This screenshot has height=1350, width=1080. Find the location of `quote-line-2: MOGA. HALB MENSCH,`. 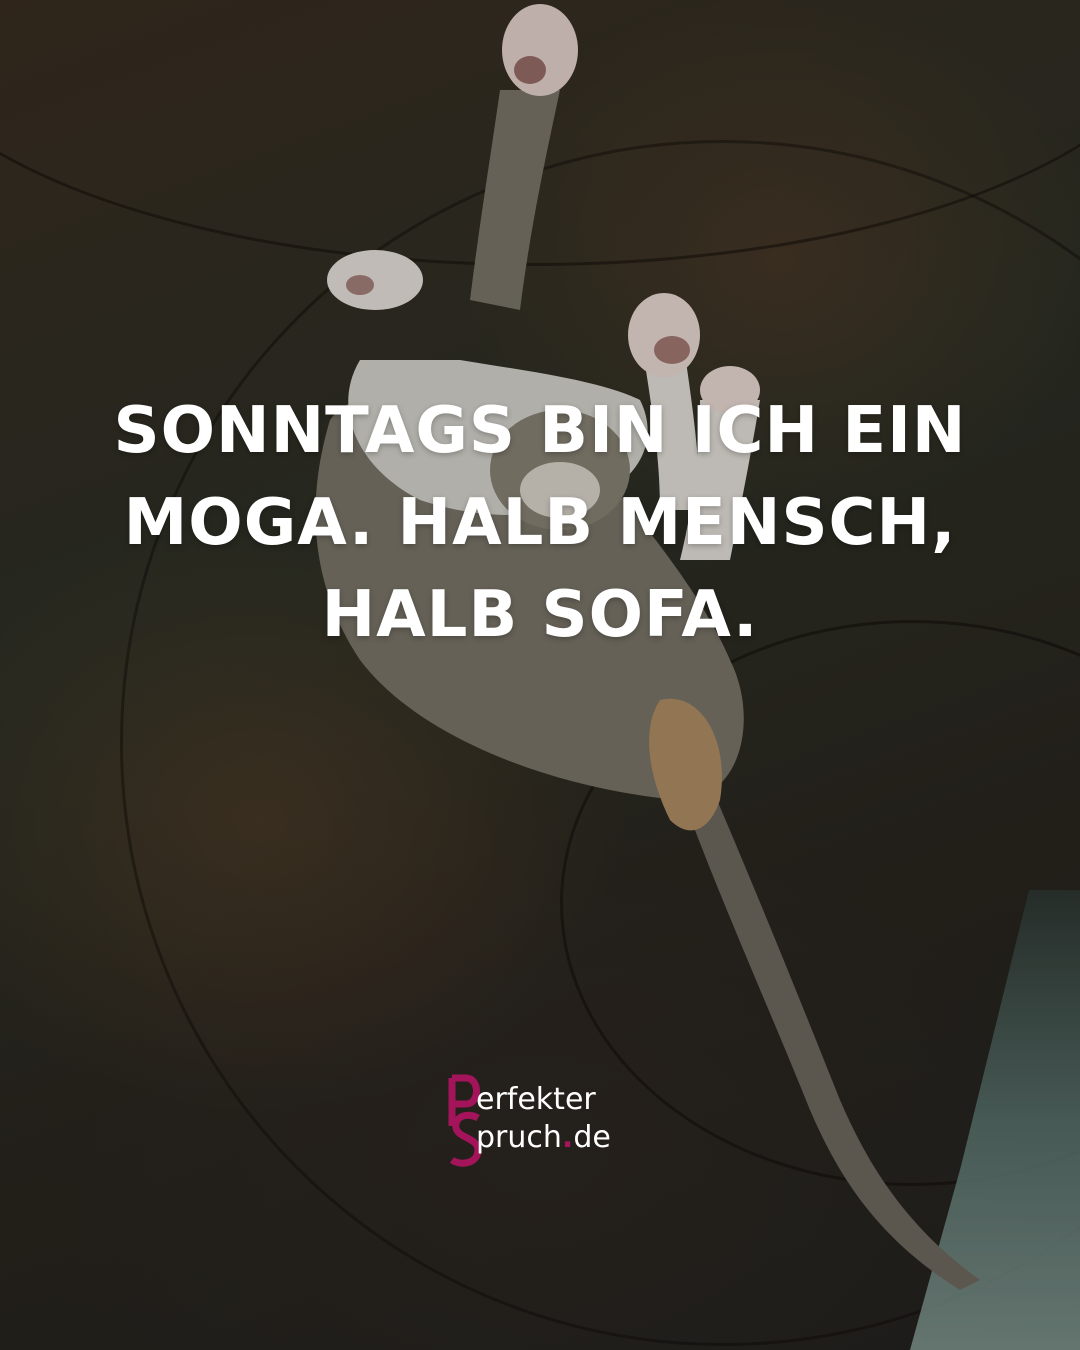

quote-line-2: MOGA. HALB MENSCH, is located at coordinates (540, 523).